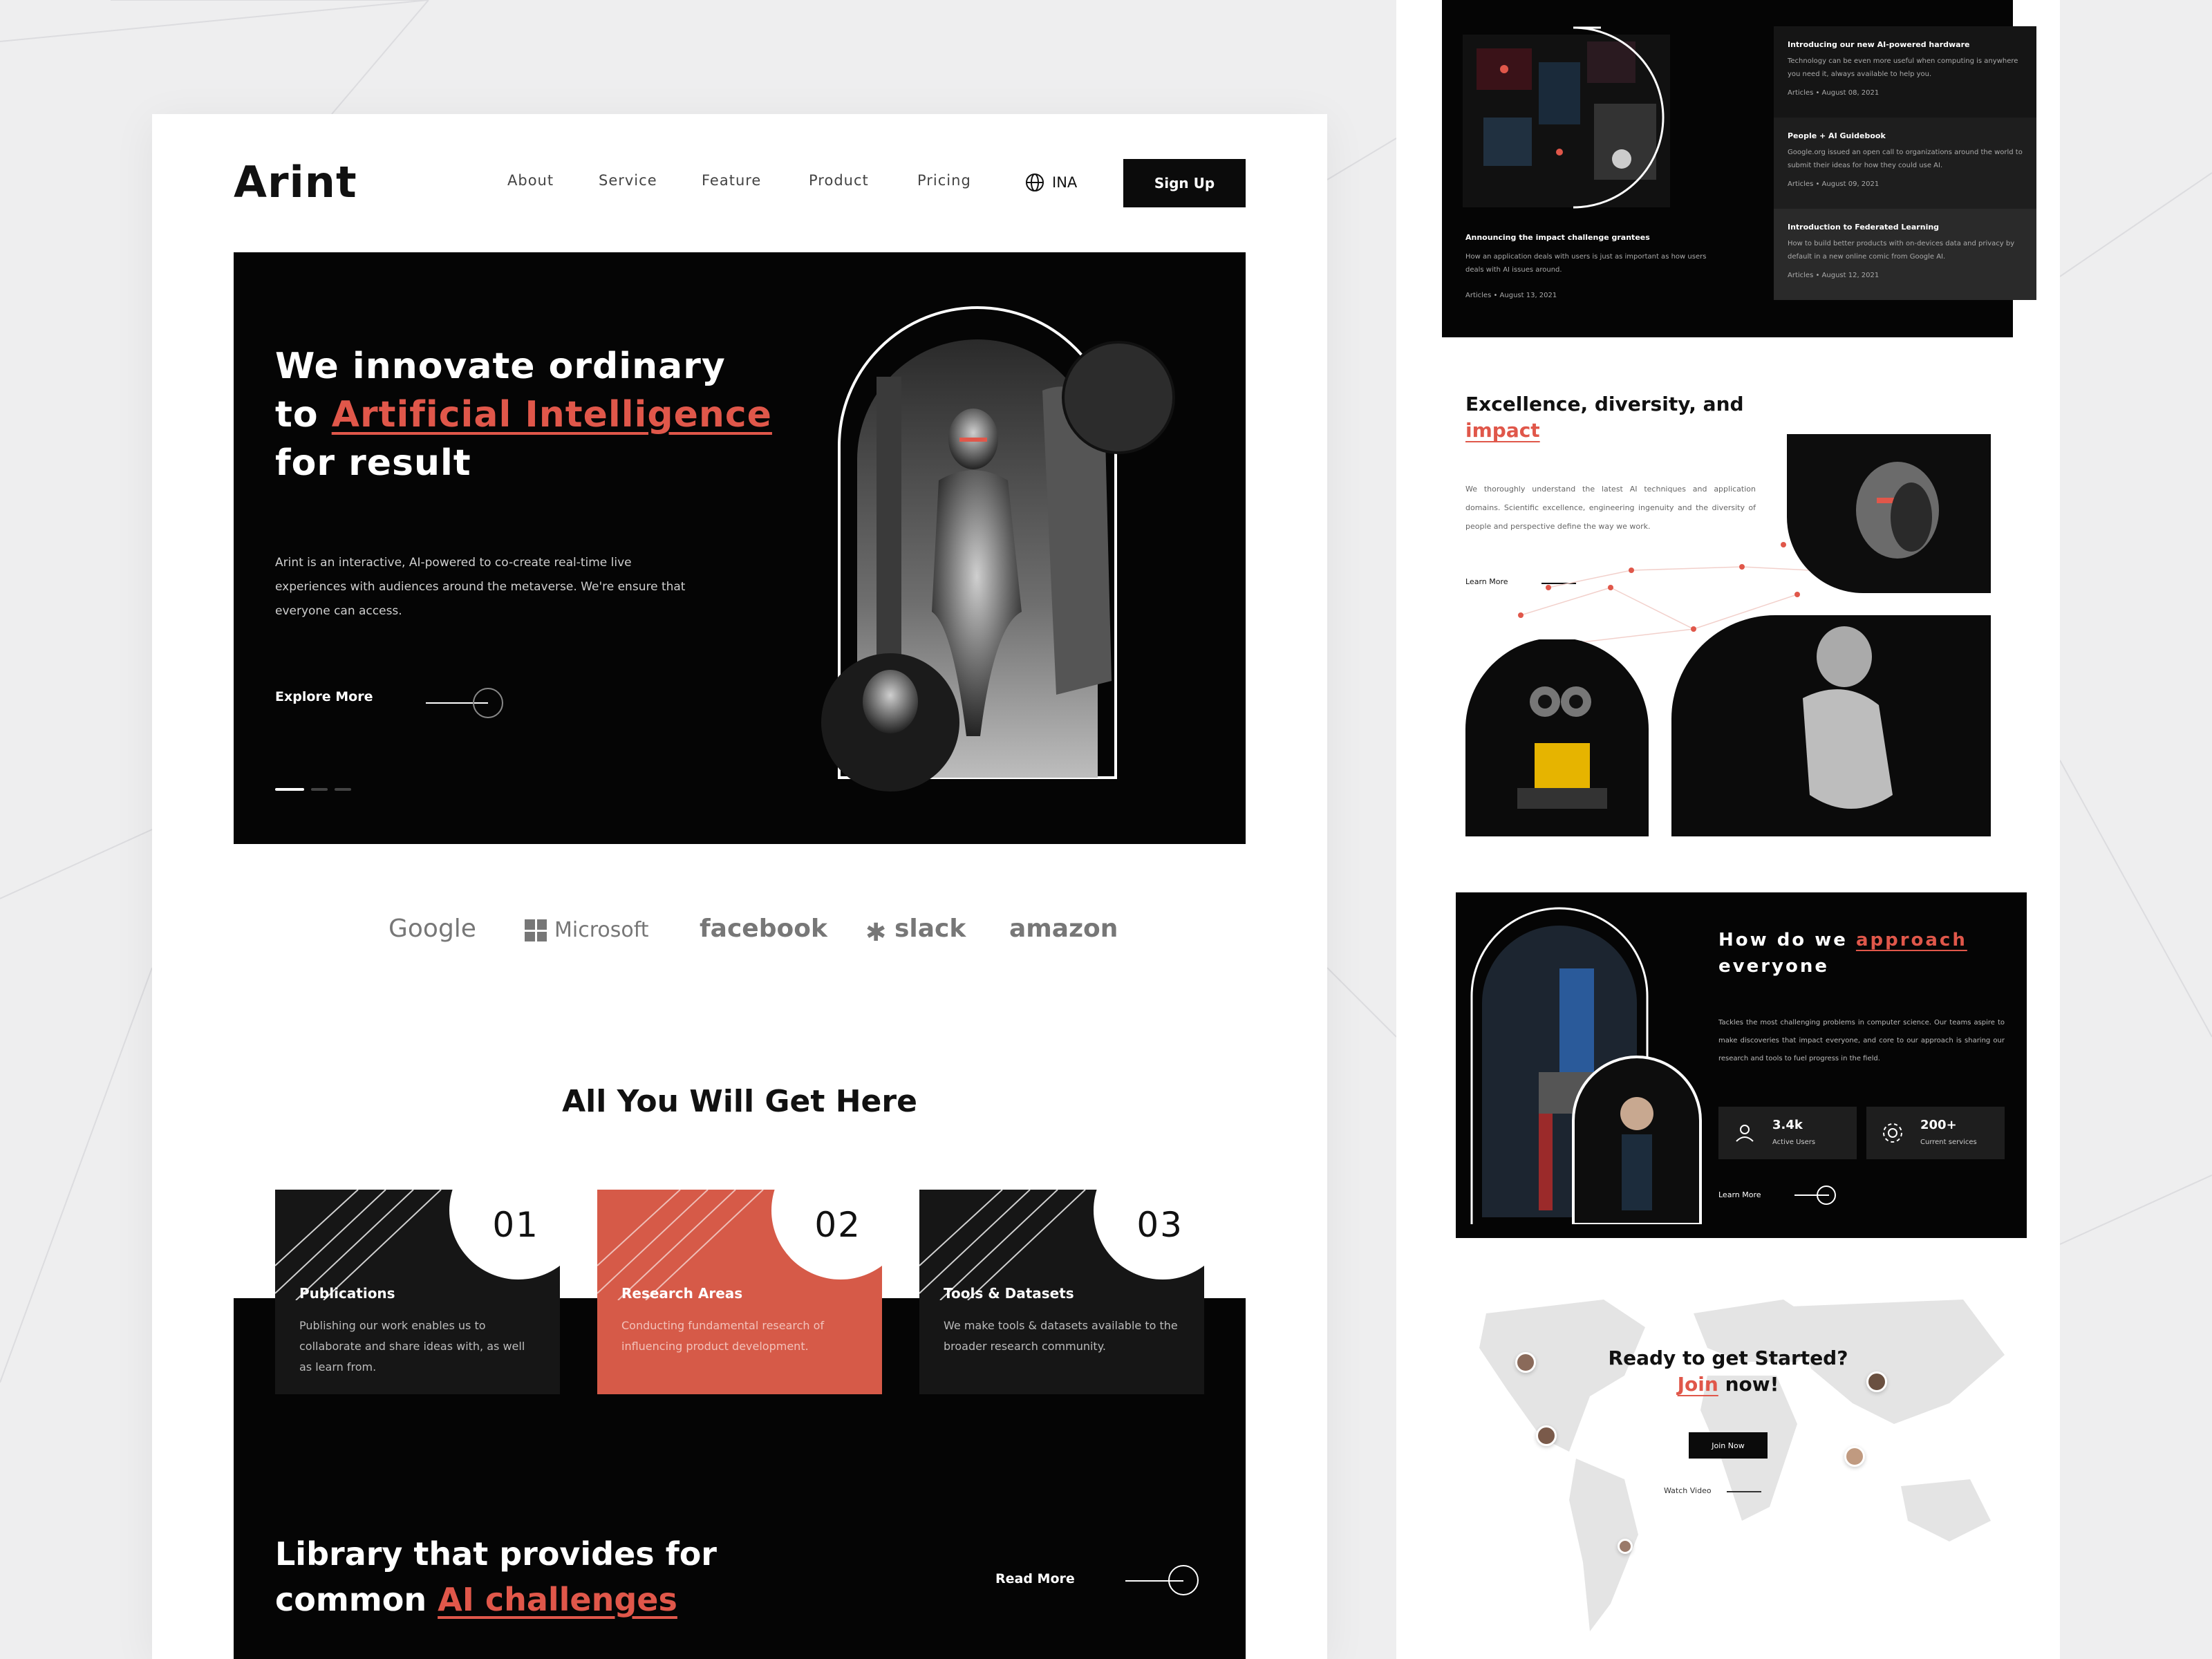 The image size is (2212, 1659). I want to click on site-logo: Arint, so click(296, 182).